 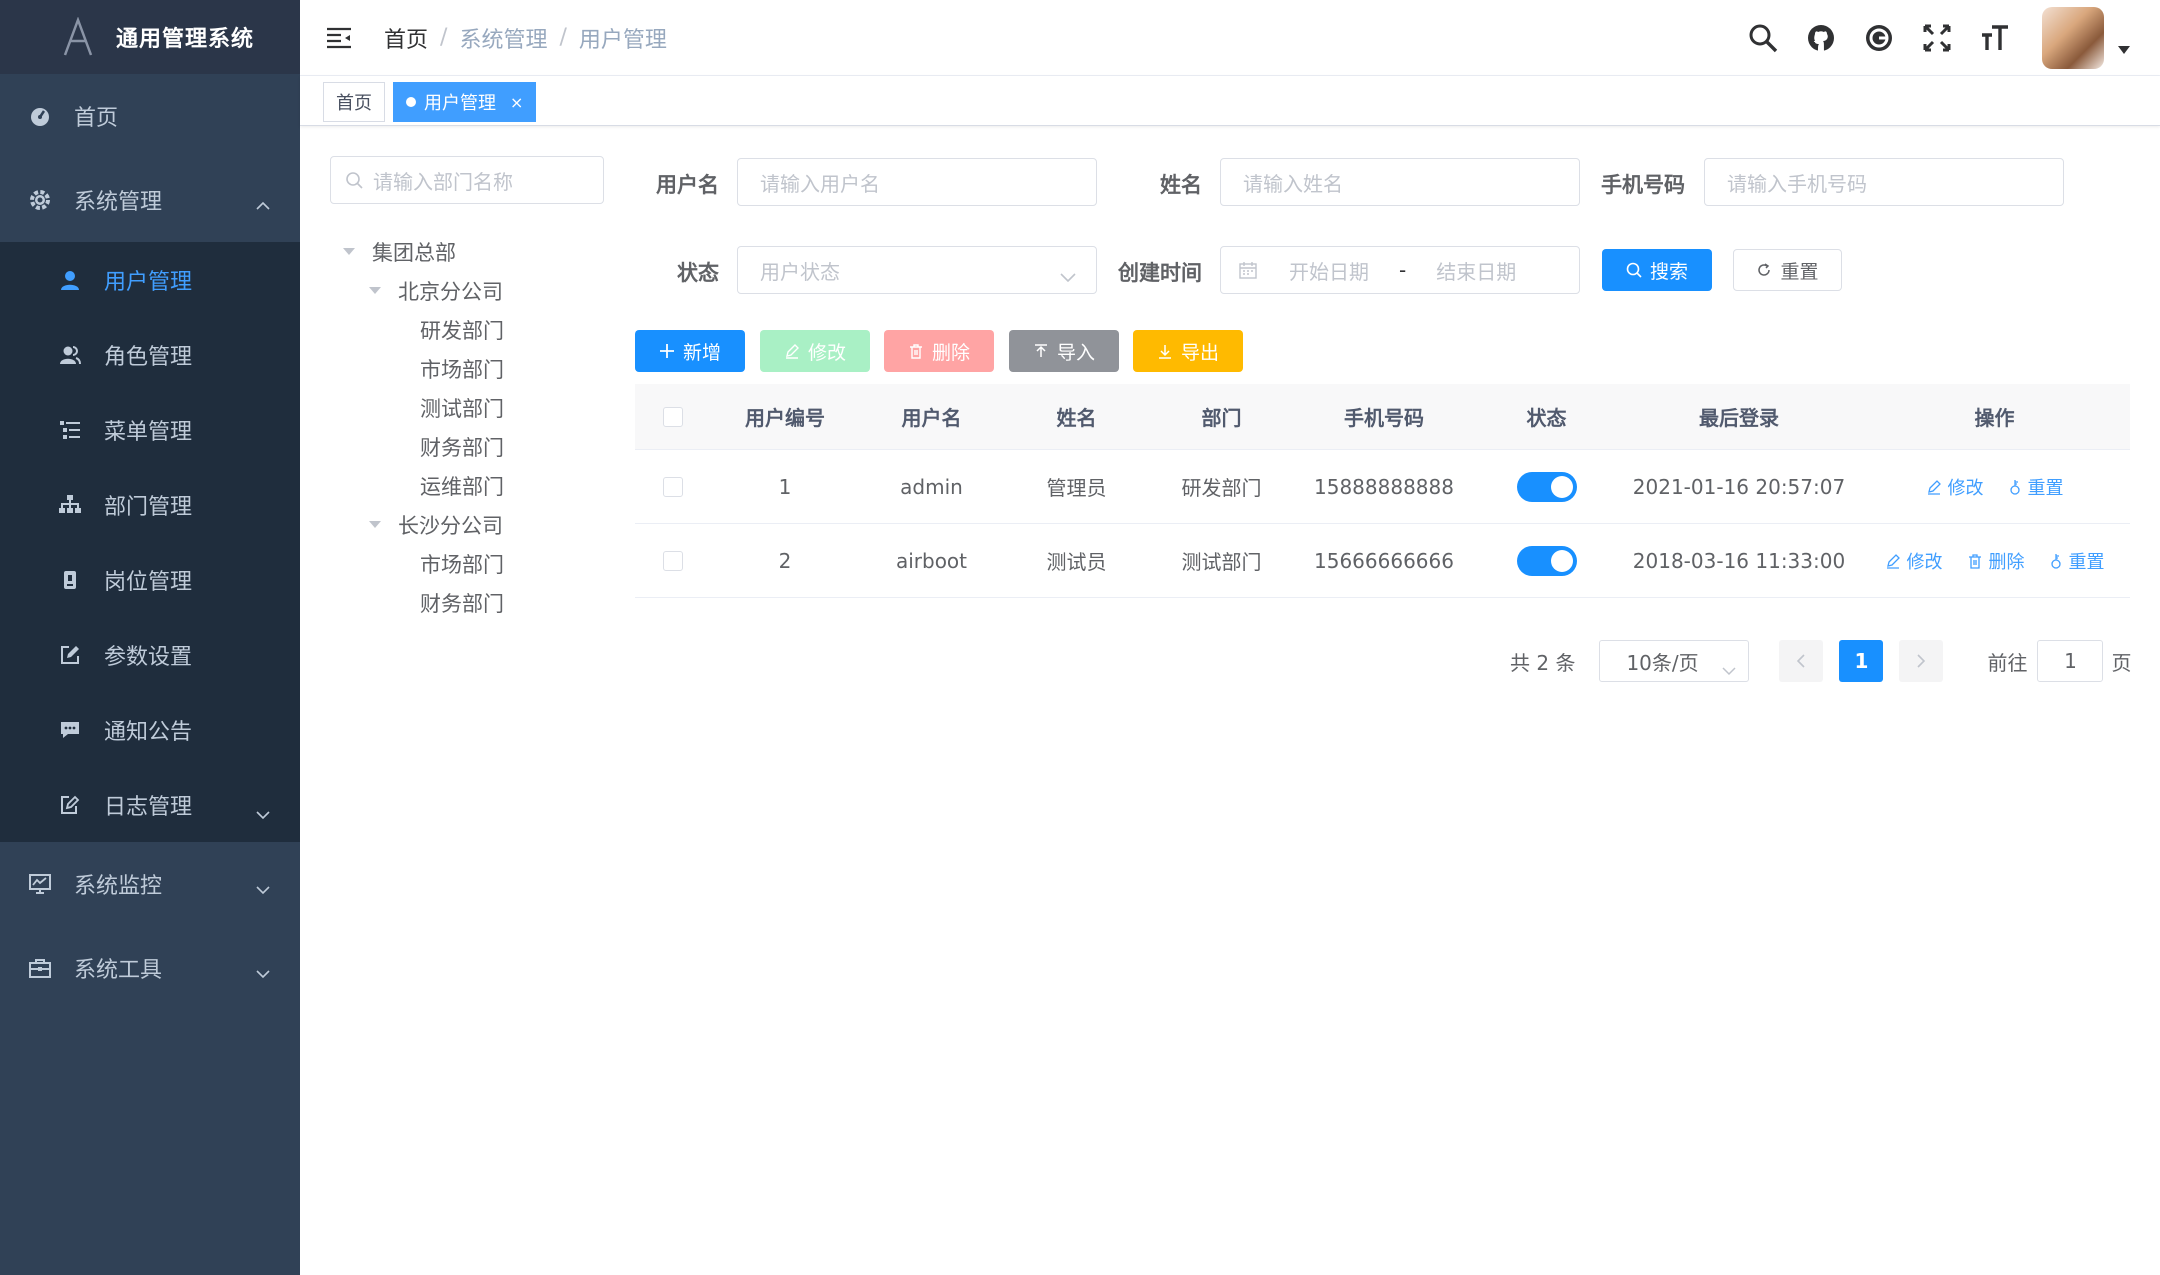 What do you see at coordinates (1384, 416) in the screenshot?
I see `column-header: 手机号码` at bounding box center [1384, 416].